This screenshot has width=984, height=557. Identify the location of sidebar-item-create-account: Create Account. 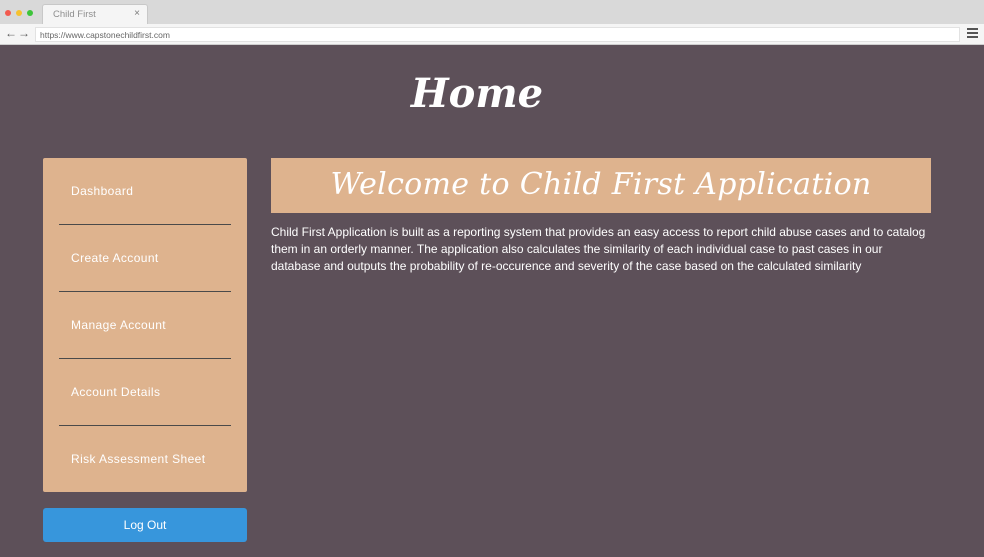
(145, 258).